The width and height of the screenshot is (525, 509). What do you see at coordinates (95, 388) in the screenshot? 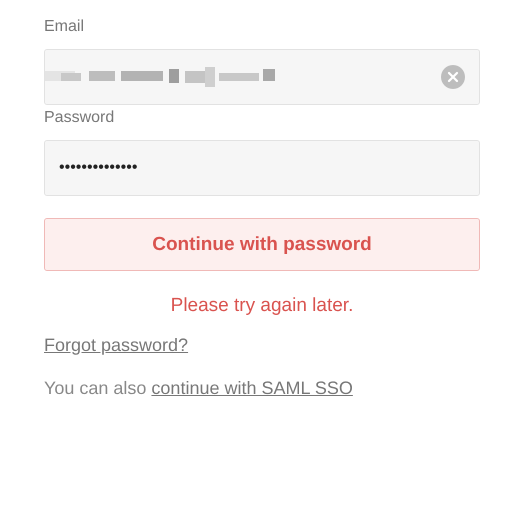
I see `alternative-text: You can also` at bounding box center [95, 388].